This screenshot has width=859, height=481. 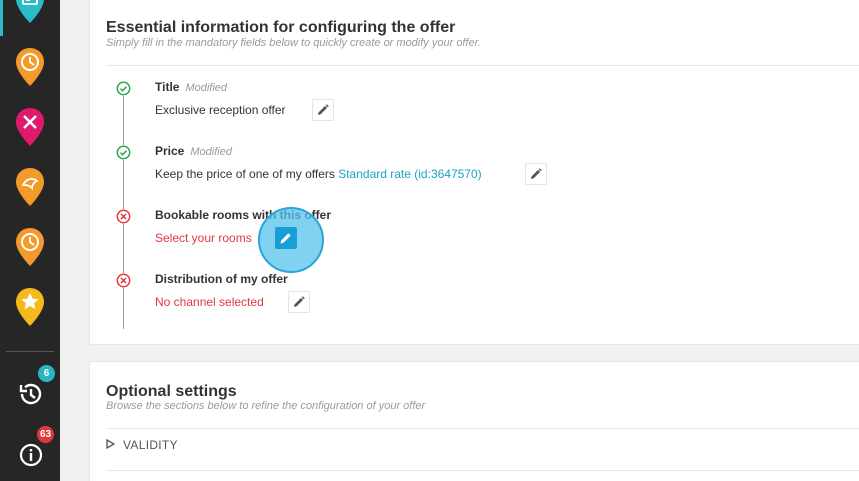 I want to click on step-title-title: Title Modified, so click(x=191, y=87).